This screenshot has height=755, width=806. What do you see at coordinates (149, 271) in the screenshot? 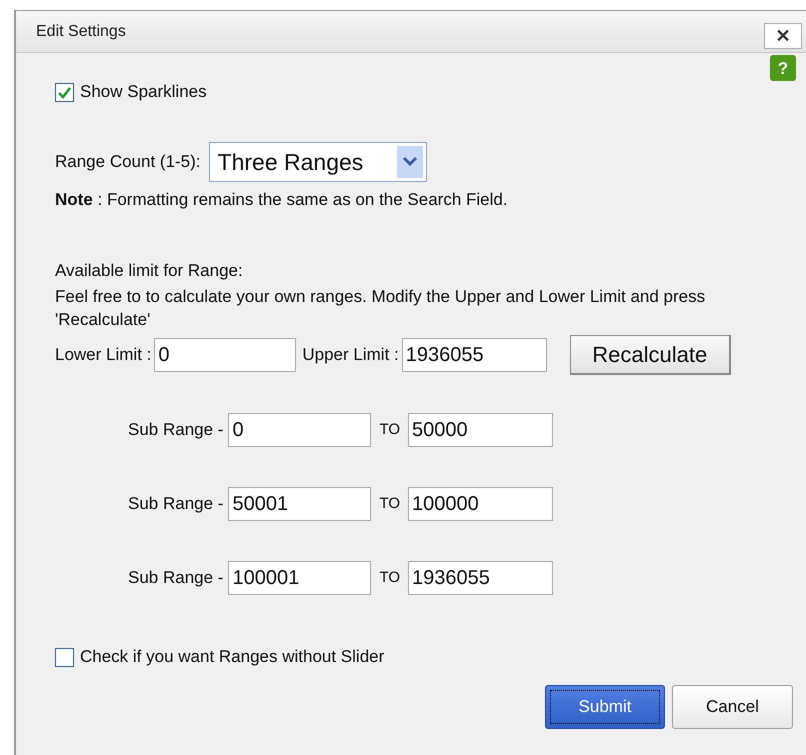
I see `available-limit-label: Available limit for Range:` at bounding box center [149, 271].